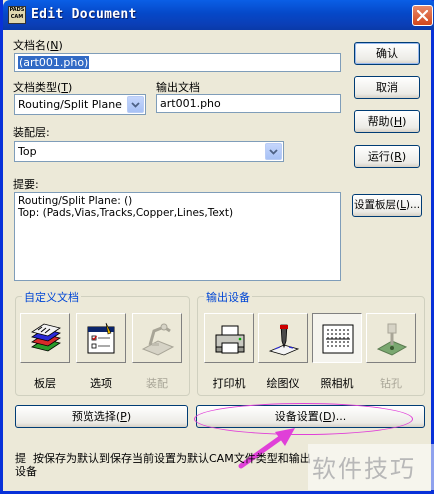 Image resolution: width=434 pixels, height=494 pixels. I want to click on output-file-label: 输出文档, so click(178, 87).